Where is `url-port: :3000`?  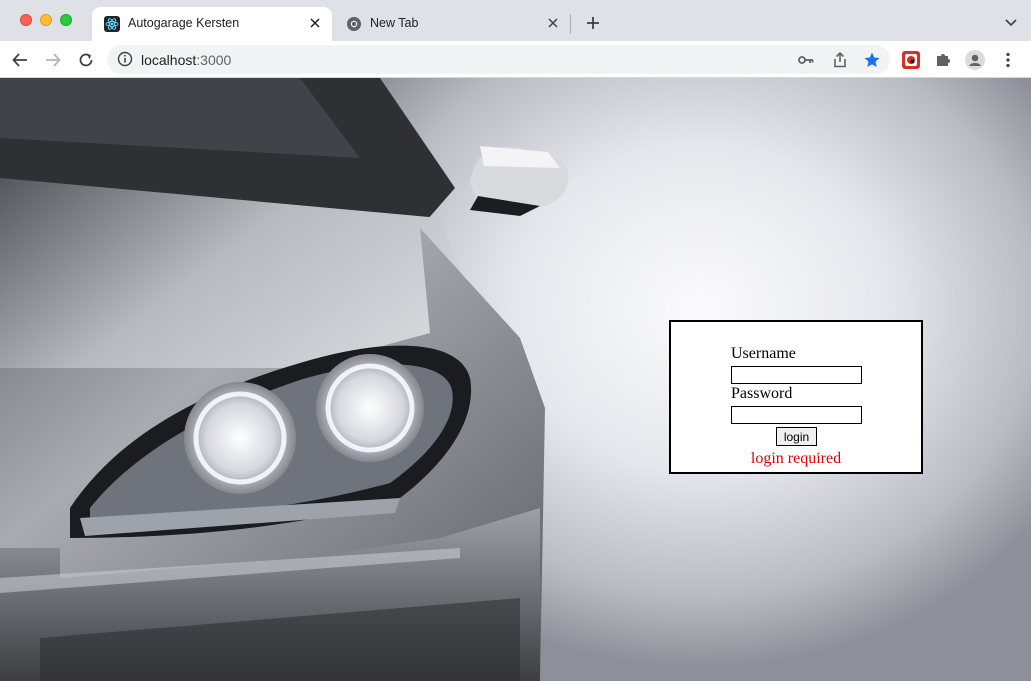
url-port: :3000 is located at coordinates (214, 60).